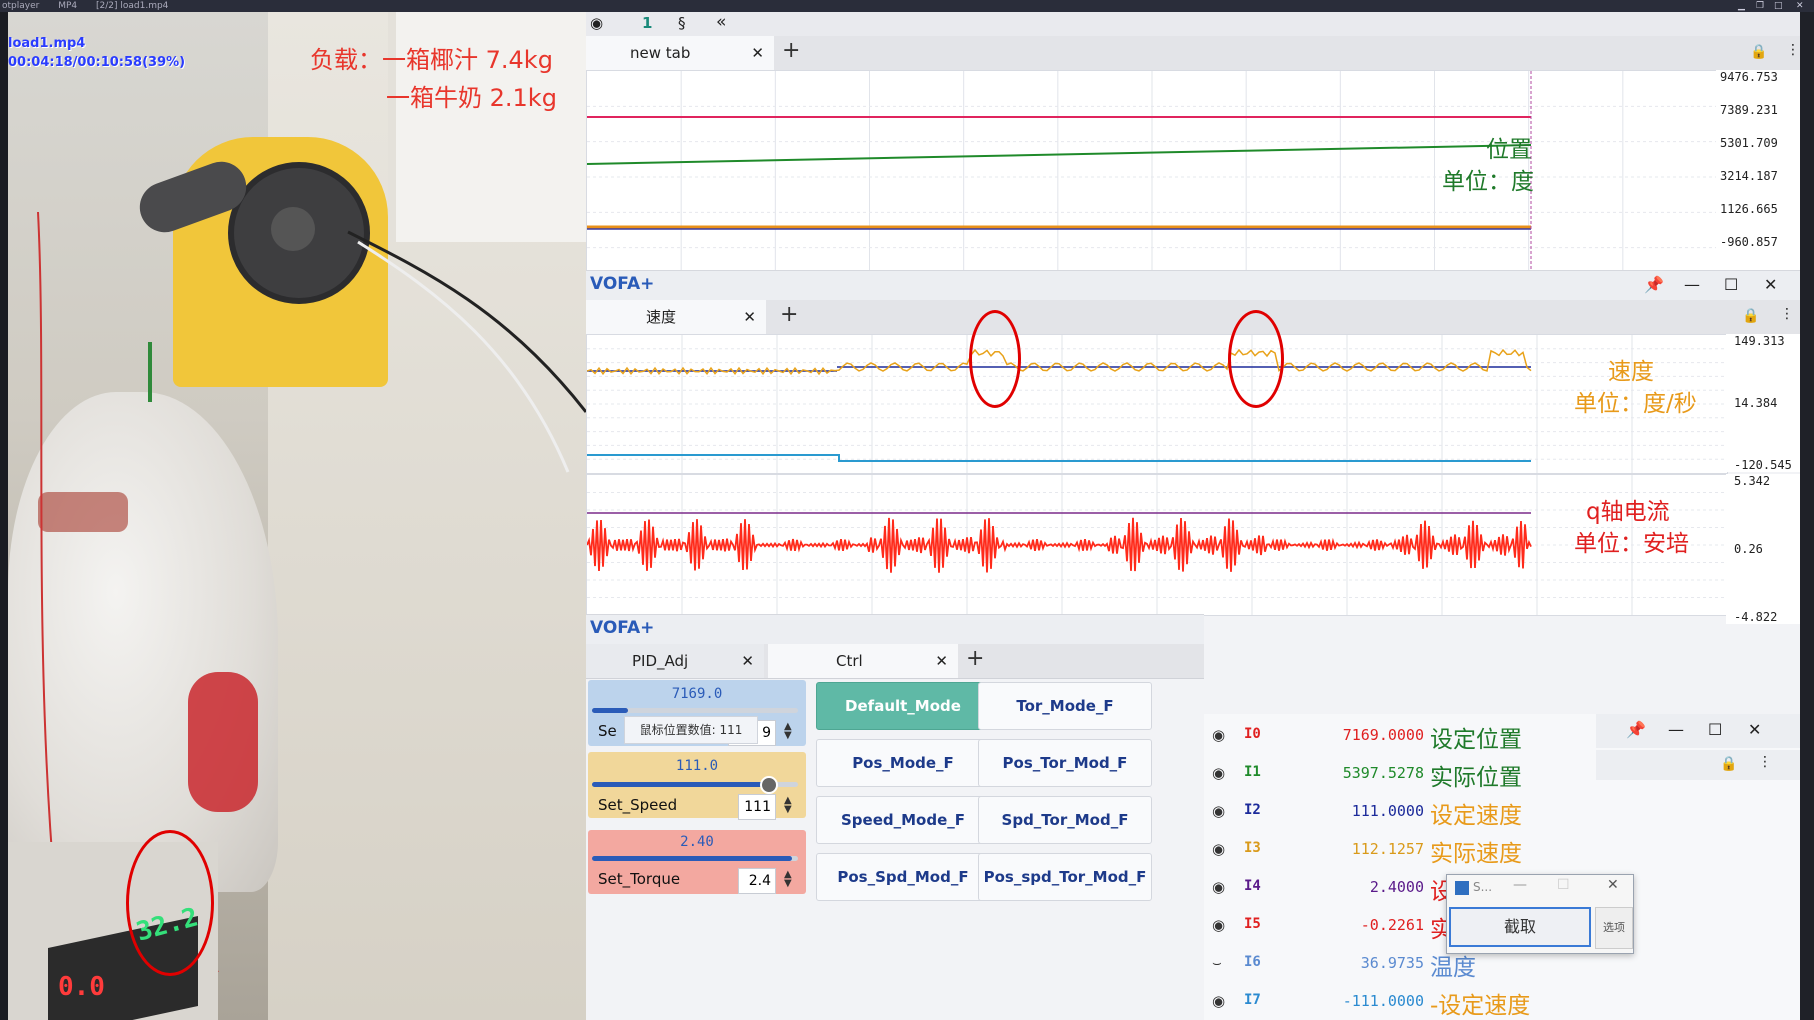  I want to click on tab-new-tab: new tab ✕, so click(680, 53).